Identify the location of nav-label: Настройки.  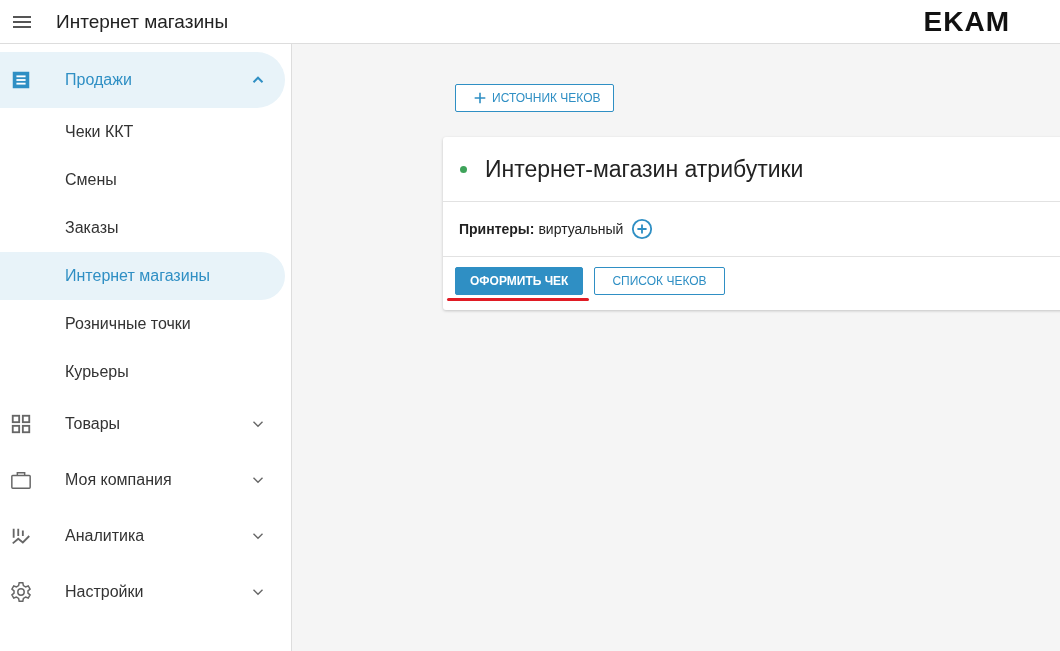
(105, 592).